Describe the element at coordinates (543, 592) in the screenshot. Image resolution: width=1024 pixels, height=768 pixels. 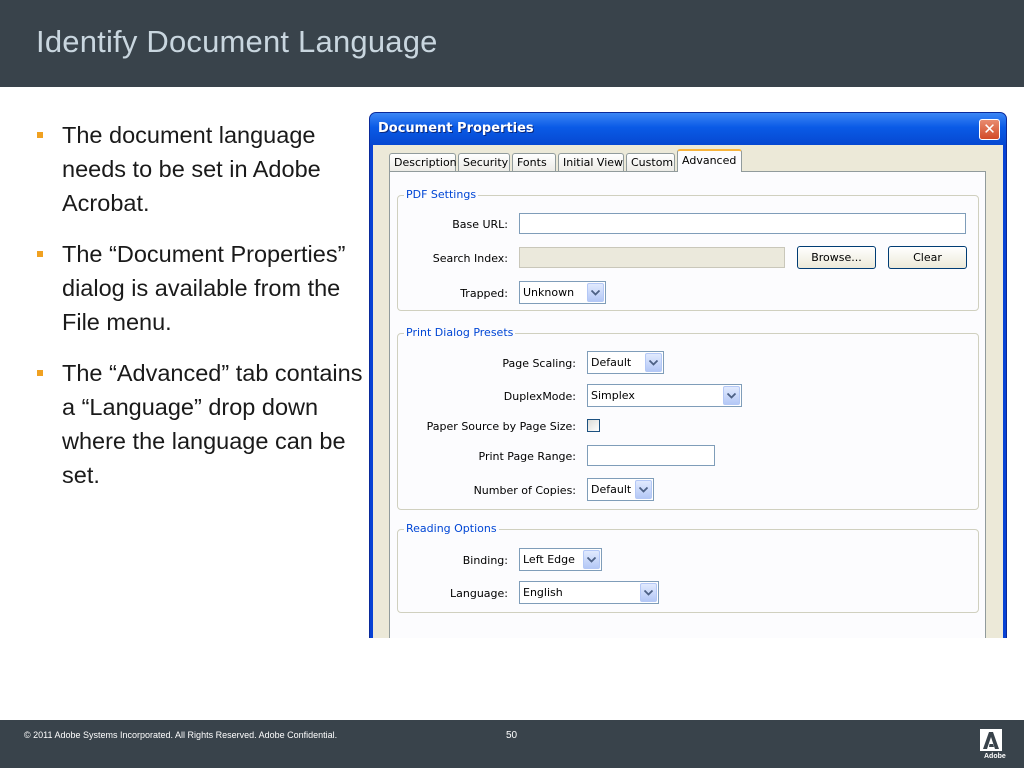
I see `language-value: English` at that location.